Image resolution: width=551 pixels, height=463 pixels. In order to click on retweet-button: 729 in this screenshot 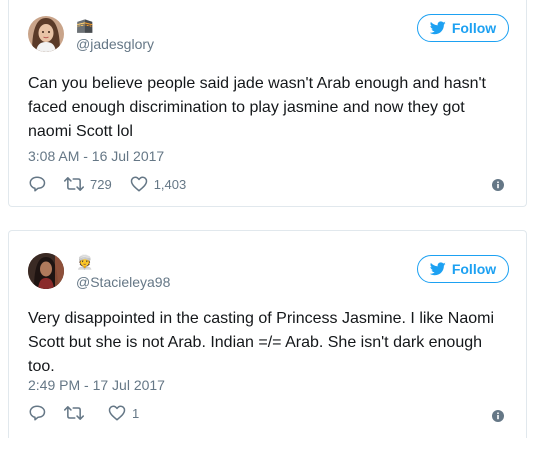, I will do `click(88, 184)`.